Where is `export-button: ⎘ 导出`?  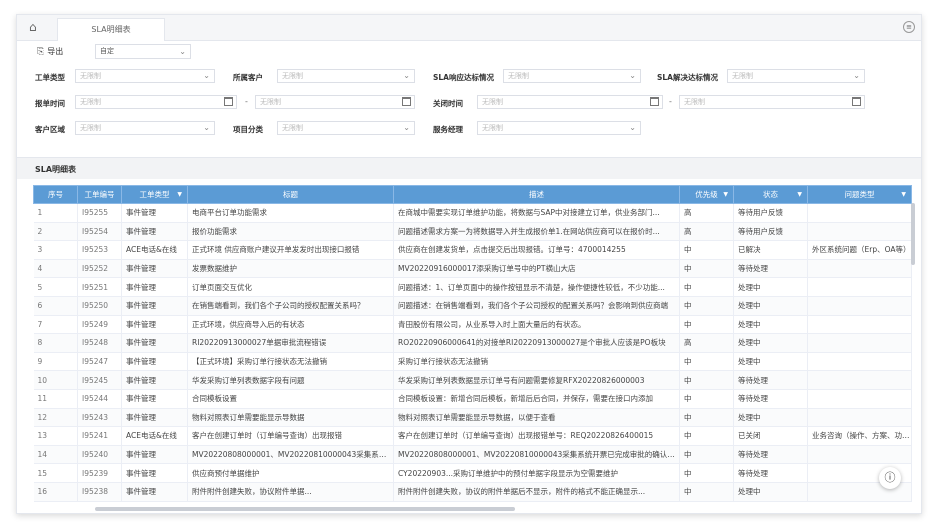
export-button: ⎘ 导出 is located at coordinates (50, 51).